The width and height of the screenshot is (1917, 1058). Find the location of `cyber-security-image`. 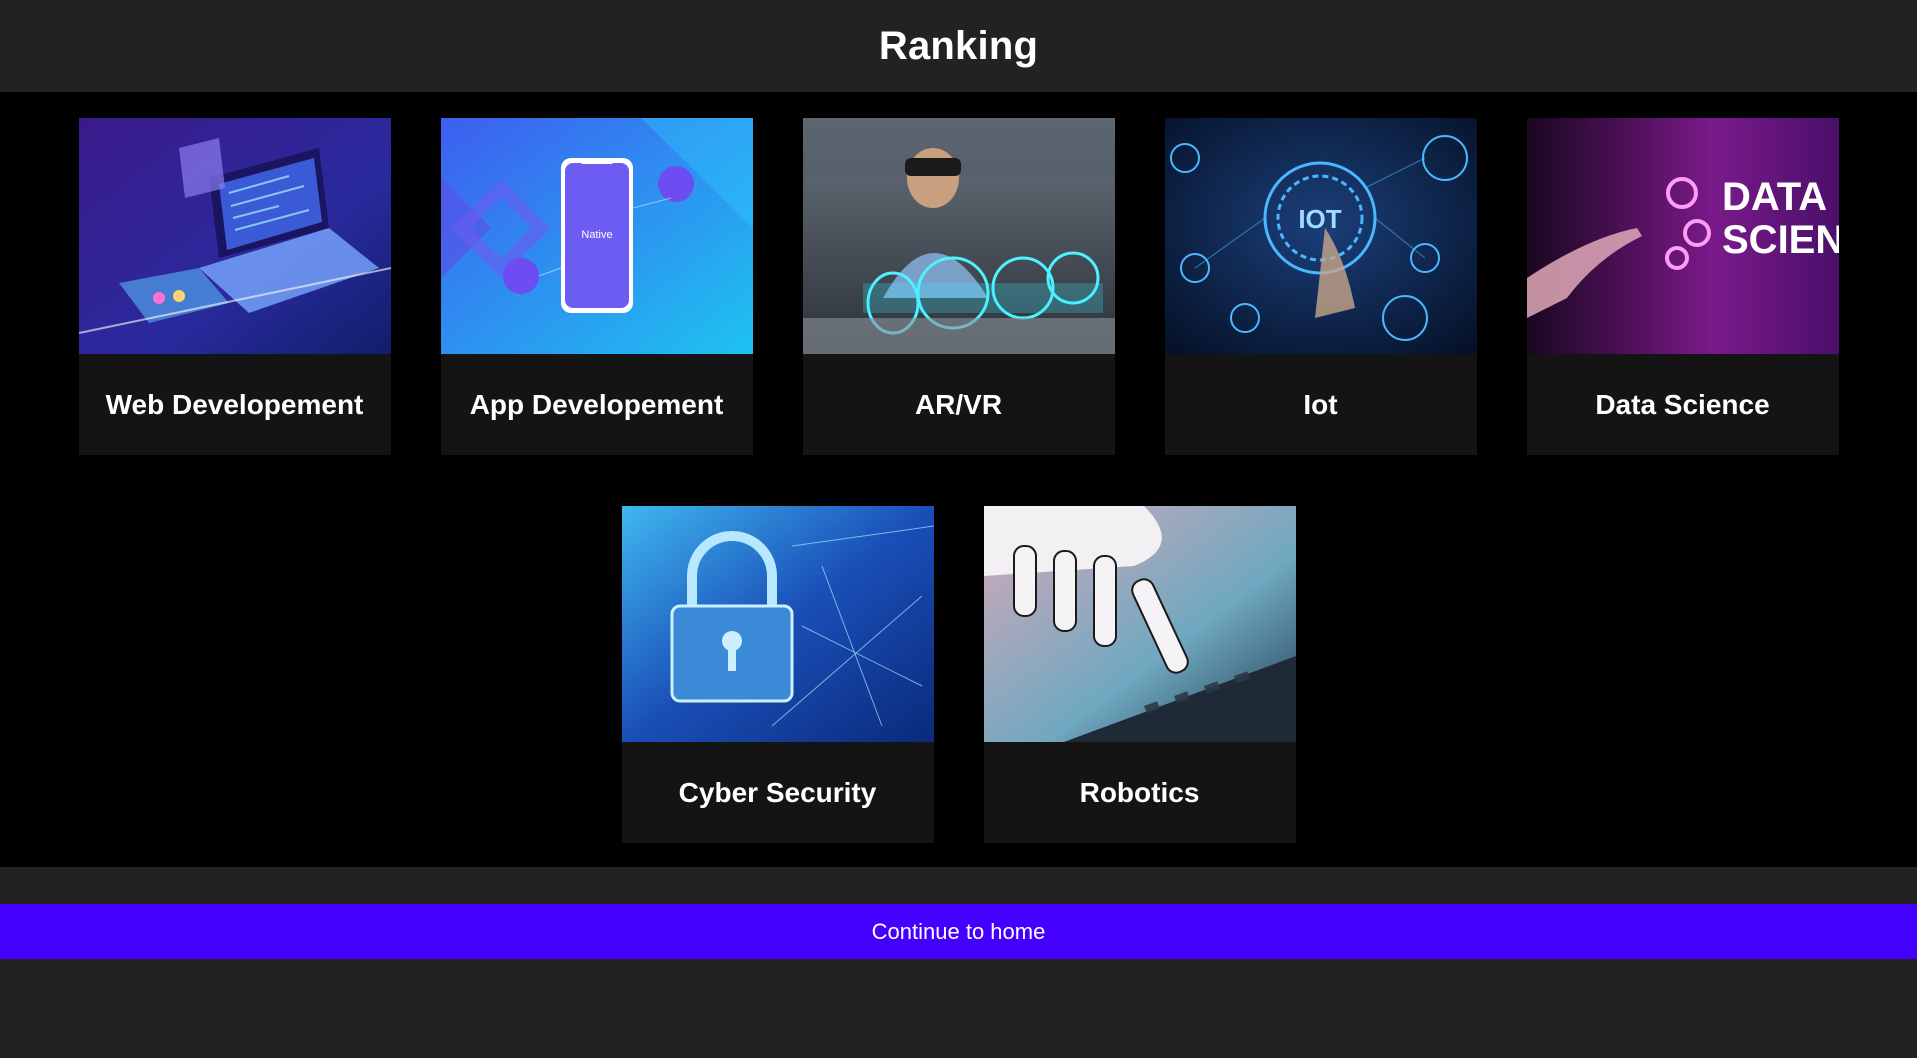

cyber-security-image is located at coordinates (777, 624).